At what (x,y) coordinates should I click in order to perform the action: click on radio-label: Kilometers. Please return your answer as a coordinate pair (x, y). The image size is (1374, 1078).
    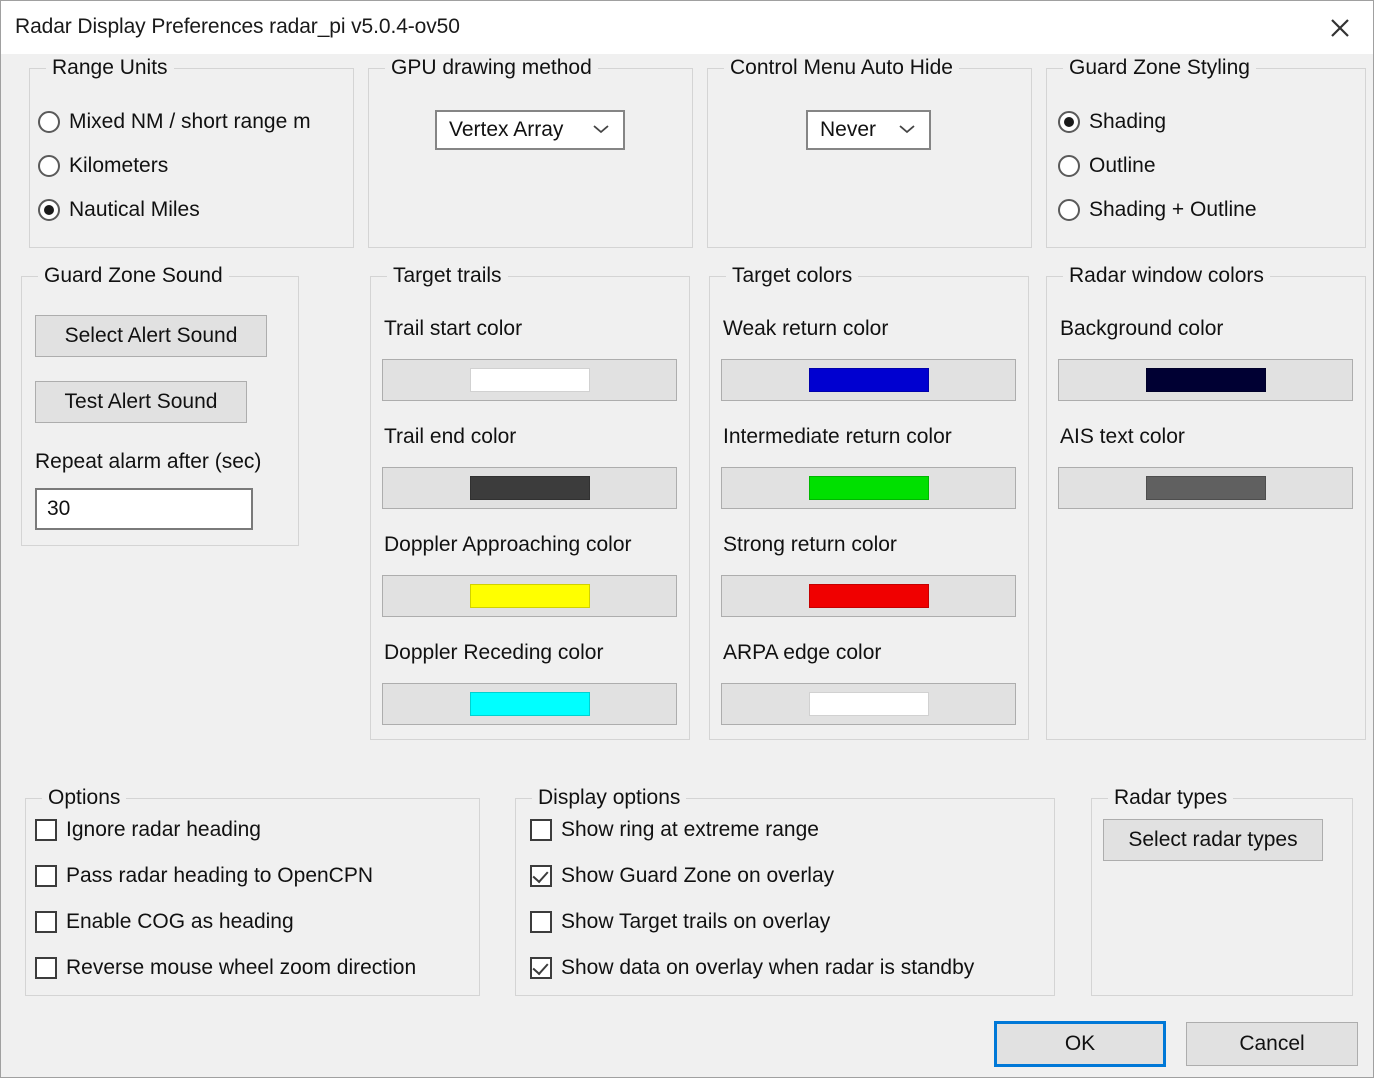
    Looking at the image, I should click on (119, 165).